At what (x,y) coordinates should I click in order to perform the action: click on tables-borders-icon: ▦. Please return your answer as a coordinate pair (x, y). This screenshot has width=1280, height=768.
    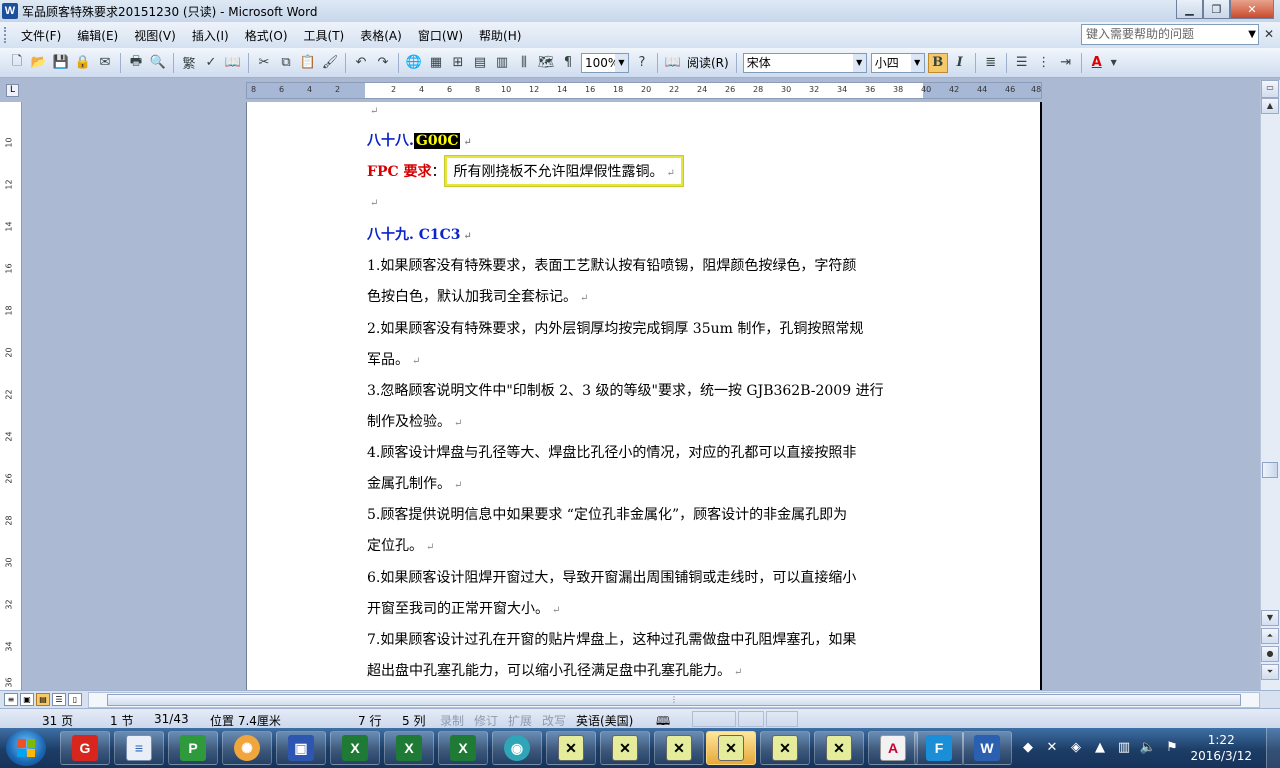
    Looking at the image, I should click on (436, 63).